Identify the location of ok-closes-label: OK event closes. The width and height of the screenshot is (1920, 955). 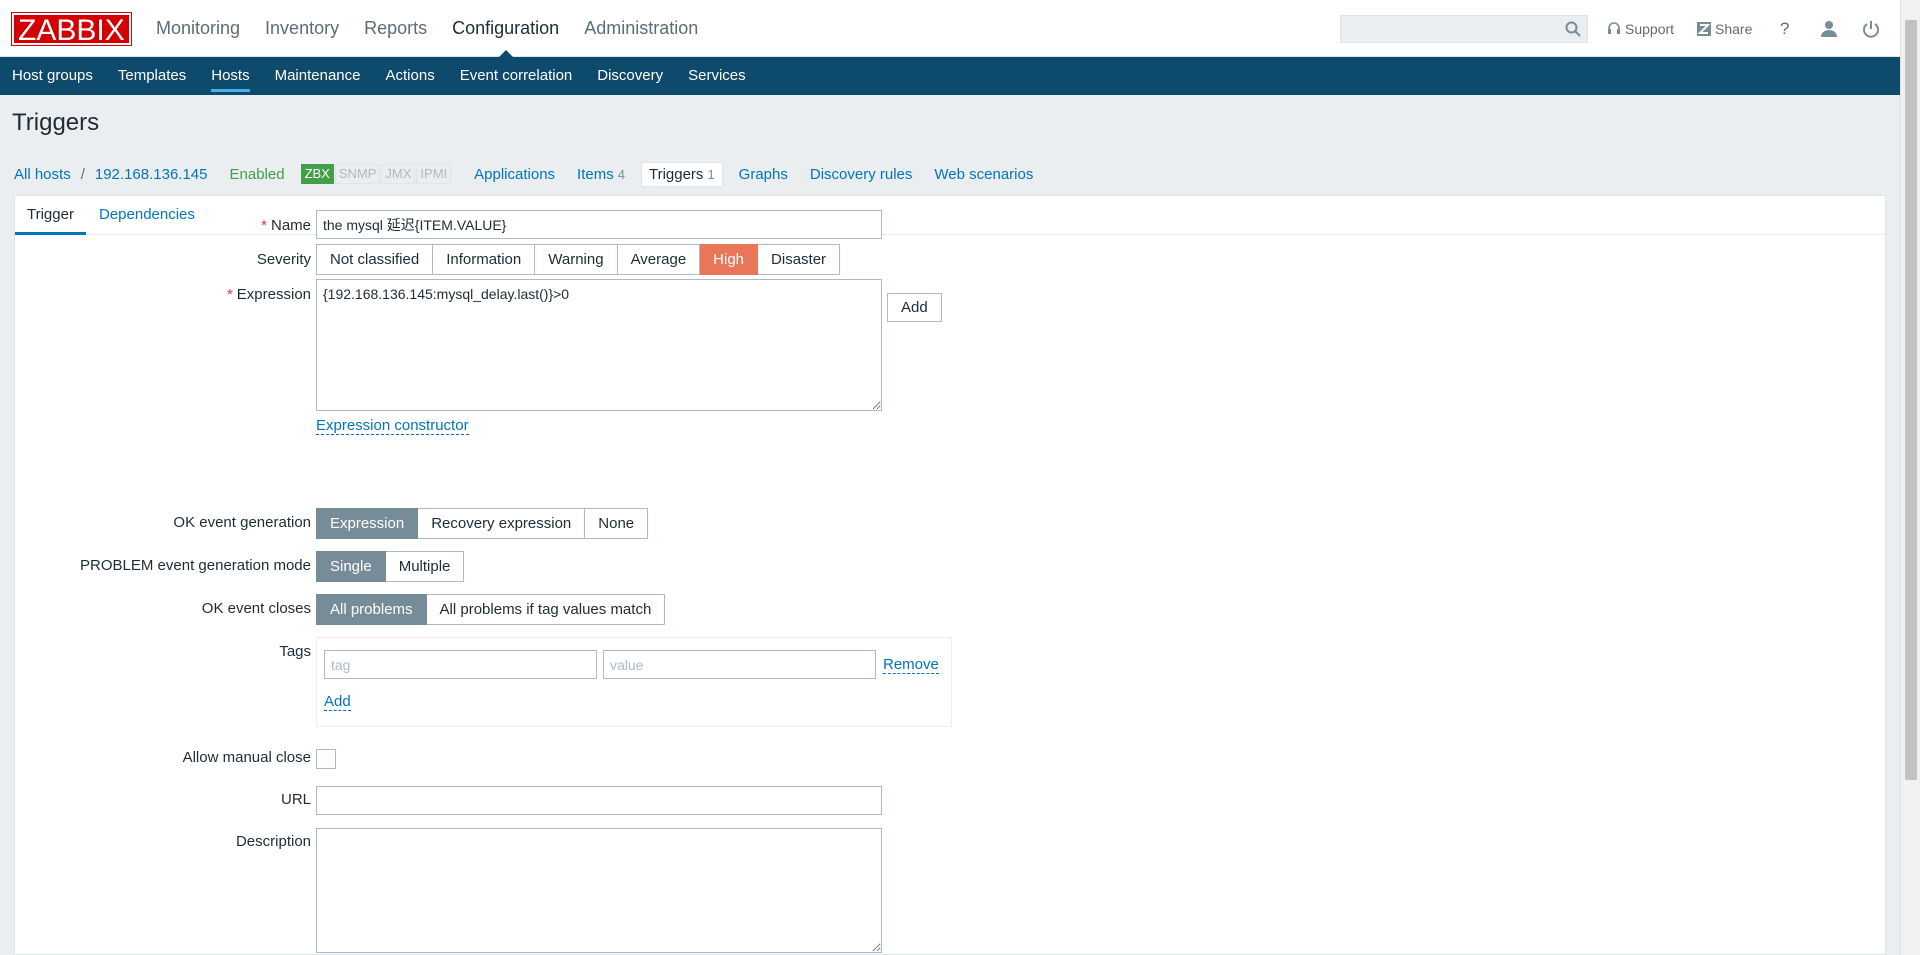
(256, 608).